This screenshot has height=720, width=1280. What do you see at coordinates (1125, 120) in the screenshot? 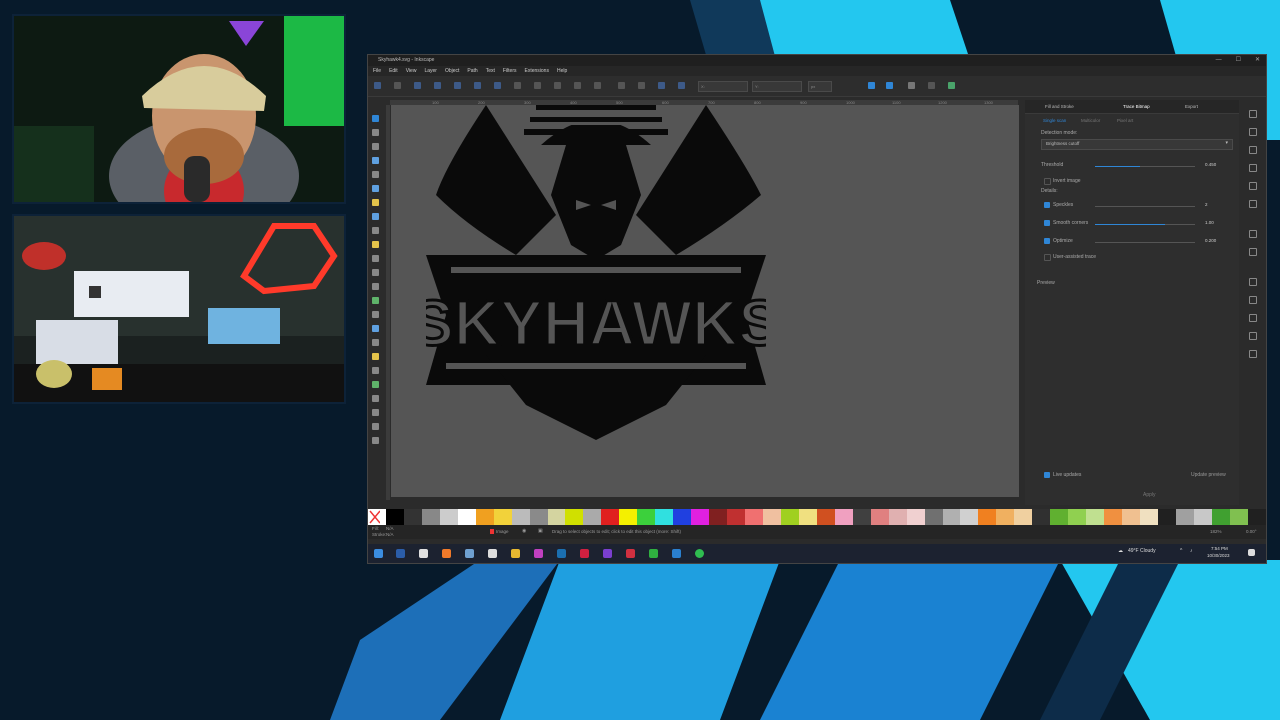
I see `subtab-pixel-art: Pixel art` at bounding box center [1125, 120].